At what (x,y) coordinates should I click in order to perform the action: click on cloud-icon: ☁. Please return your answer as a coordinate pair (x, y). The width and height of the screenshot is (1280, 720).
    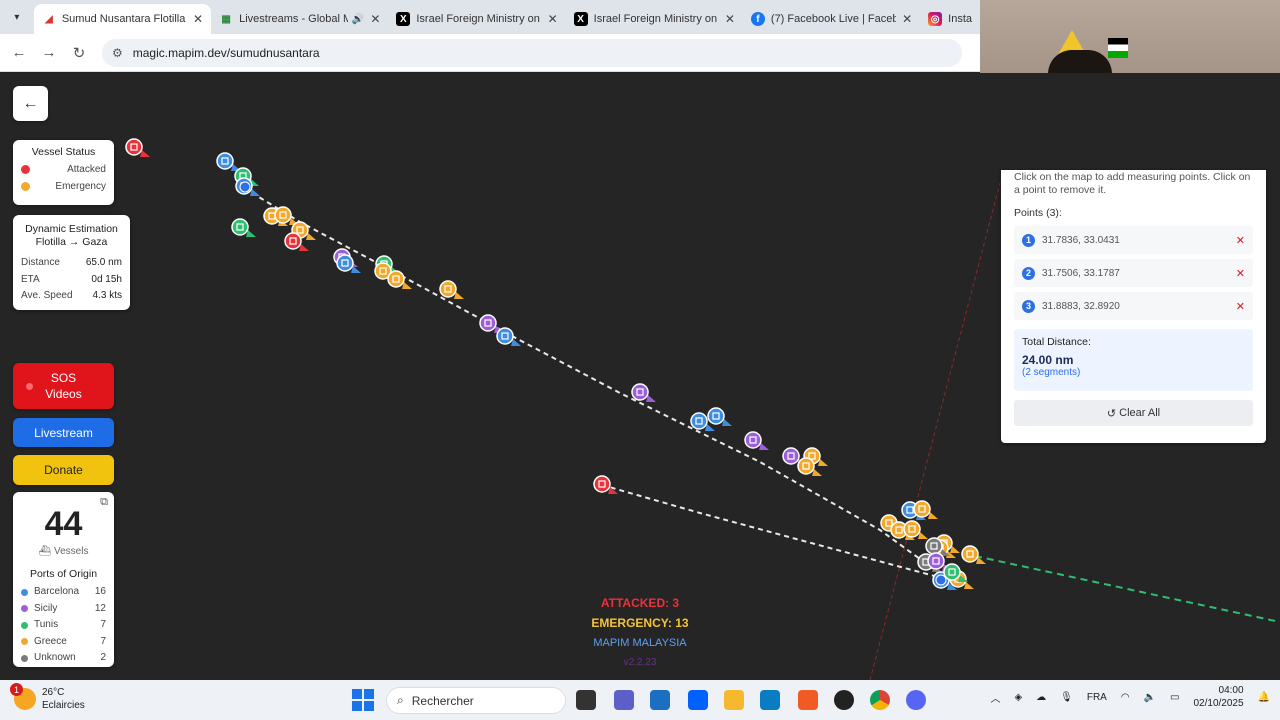
    Looking at the image, I should click on (1041, 697).